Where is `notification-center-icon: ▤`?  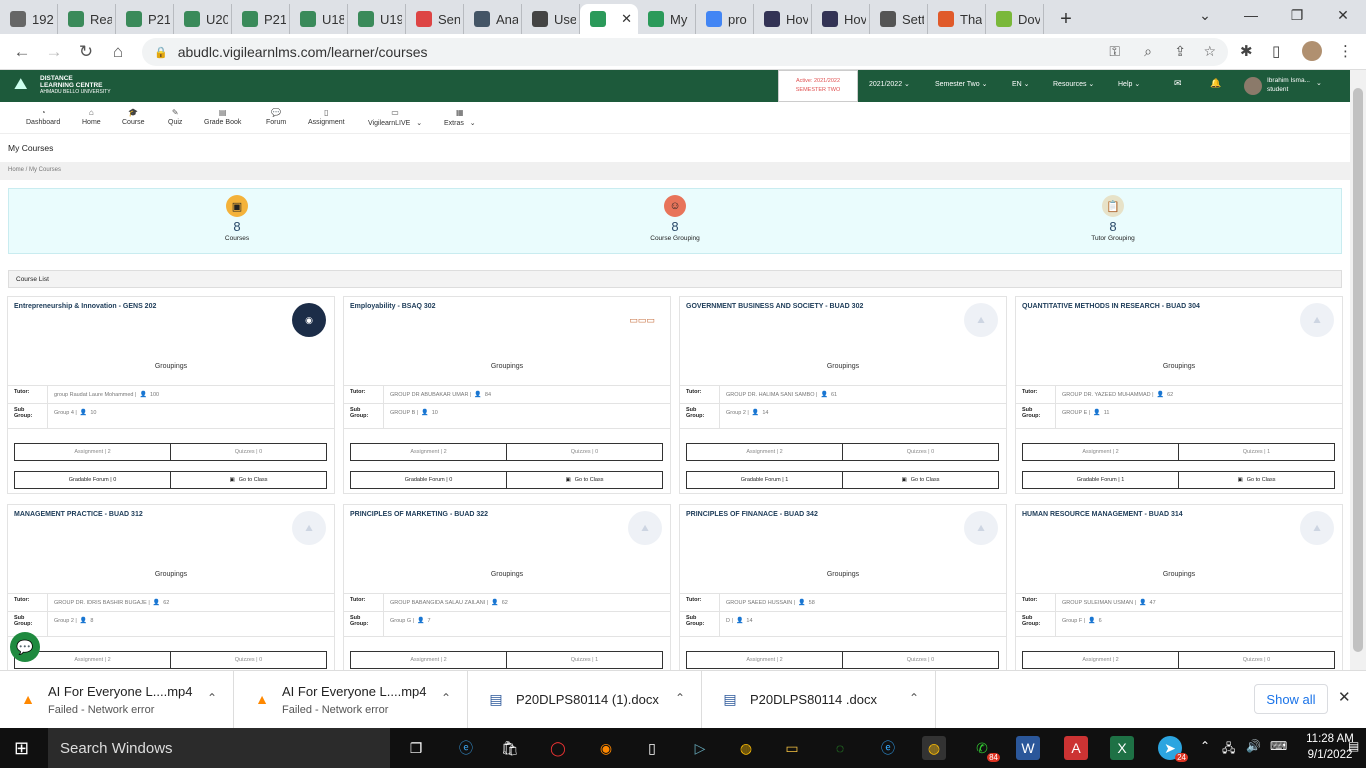 notification-center-icon: ▤ is located at coordinates (1353, 746).